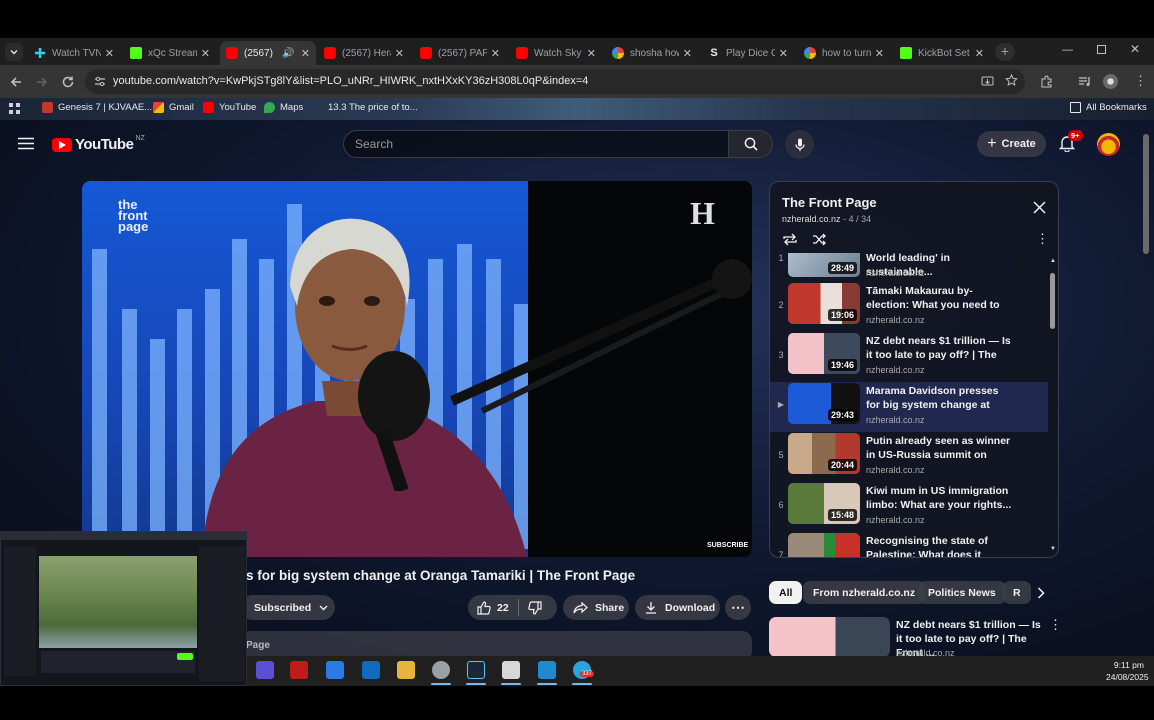 The height and width of the screenshot is (720, 1154). I want to click on playlist-item-channel: nzherald.co.nz, so click(895, 273).